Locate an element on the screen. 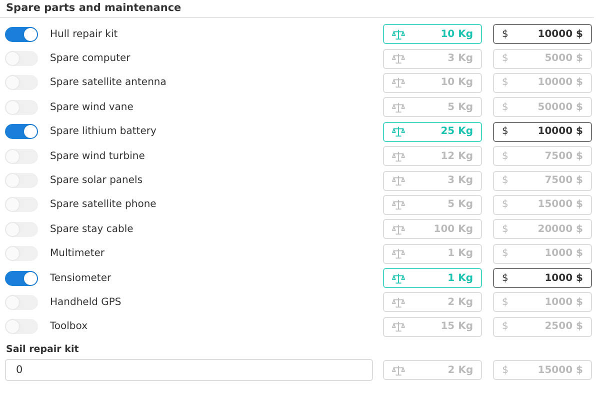 The height and width of the screenshot is (400, 600). item-label: Spare computer is located at coordinates (91, 58).